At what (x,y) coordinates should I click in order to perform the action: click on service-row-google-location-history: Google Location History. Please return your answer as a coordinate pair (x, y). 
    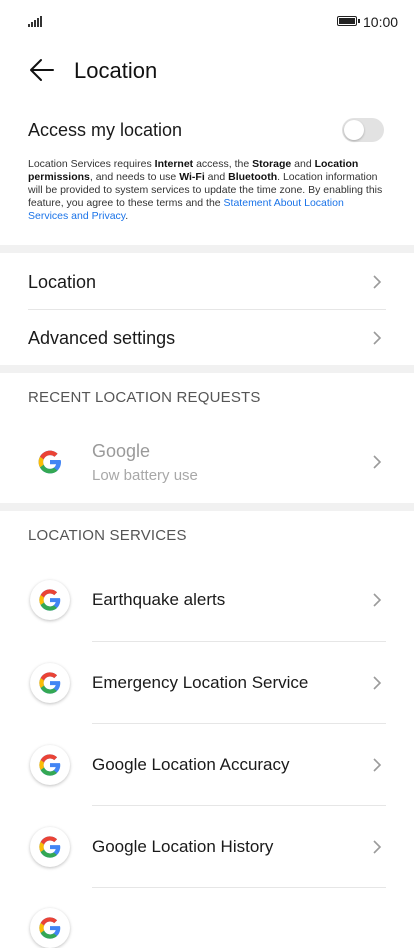
    Looking at the image, I should click on (207, 847).